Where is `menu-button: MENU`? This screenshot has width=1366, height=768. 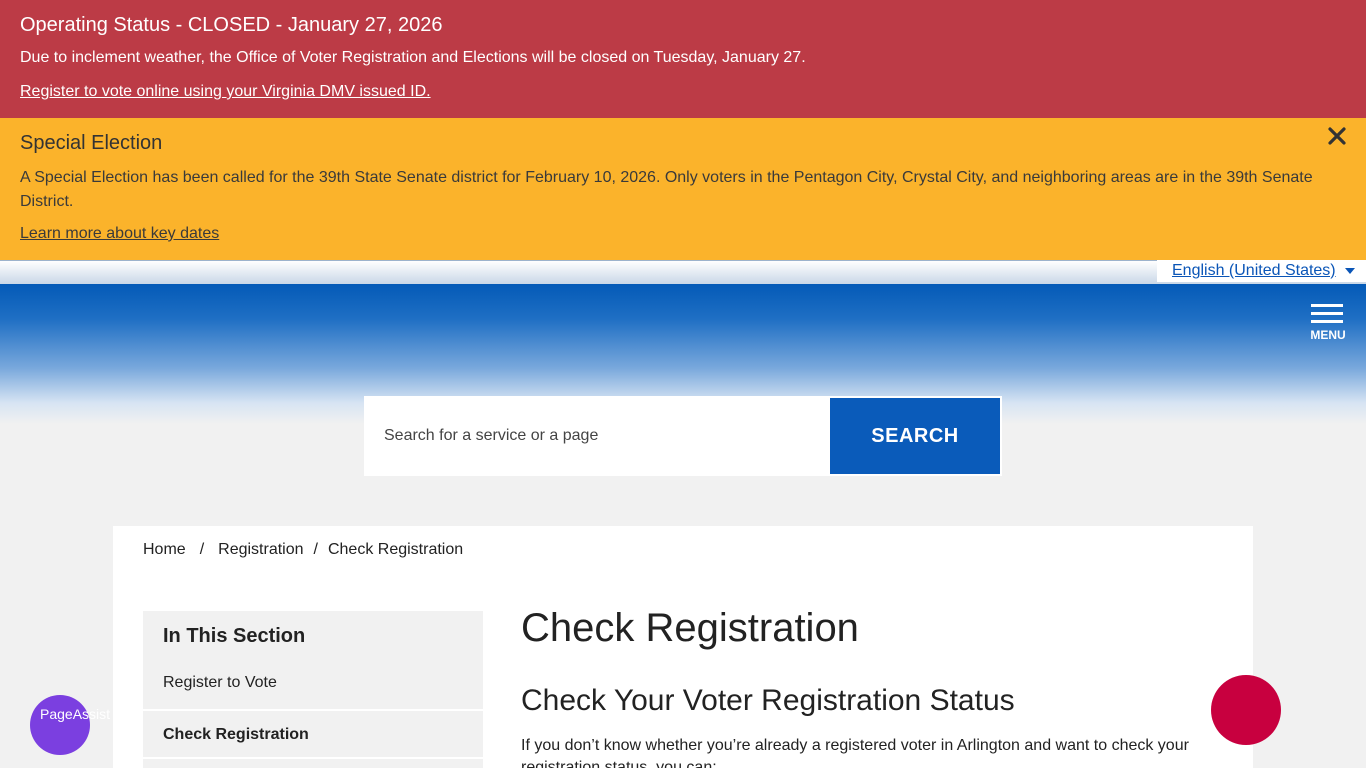
menu-button: MENU is located at coordinates (1328, 323).